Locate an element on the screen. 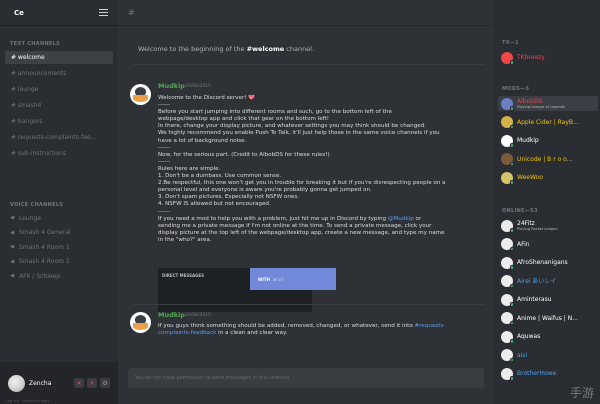 The width and height of the screenshot is (600, 404). mention-link: @Mudkip is located at coordinates (401, 219).